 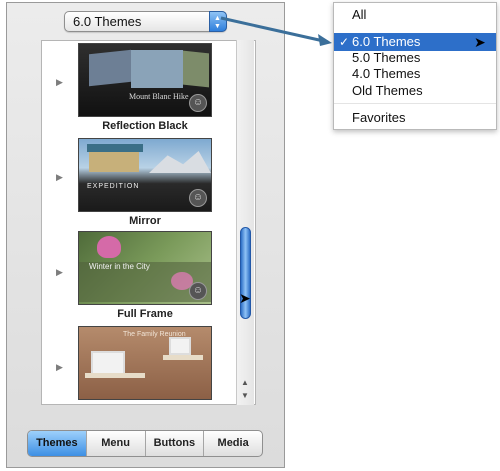 I want to click on menu-item-label: 6.0 Themes, so click(x=386, y=41).